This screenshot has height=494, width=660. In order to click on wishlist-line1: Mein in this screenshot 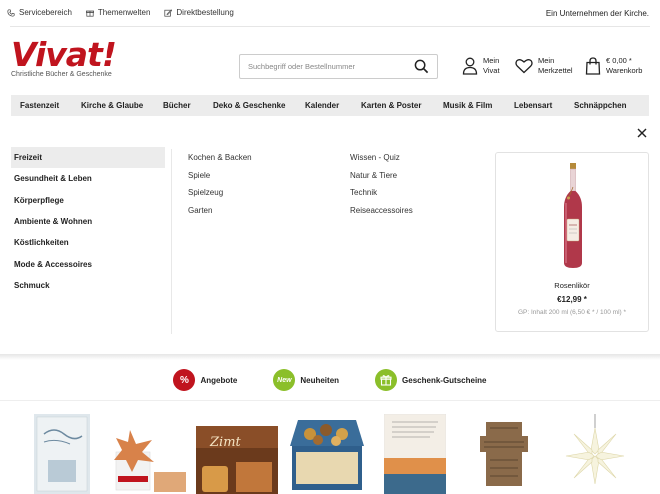, I will do `click(546, 60)`.